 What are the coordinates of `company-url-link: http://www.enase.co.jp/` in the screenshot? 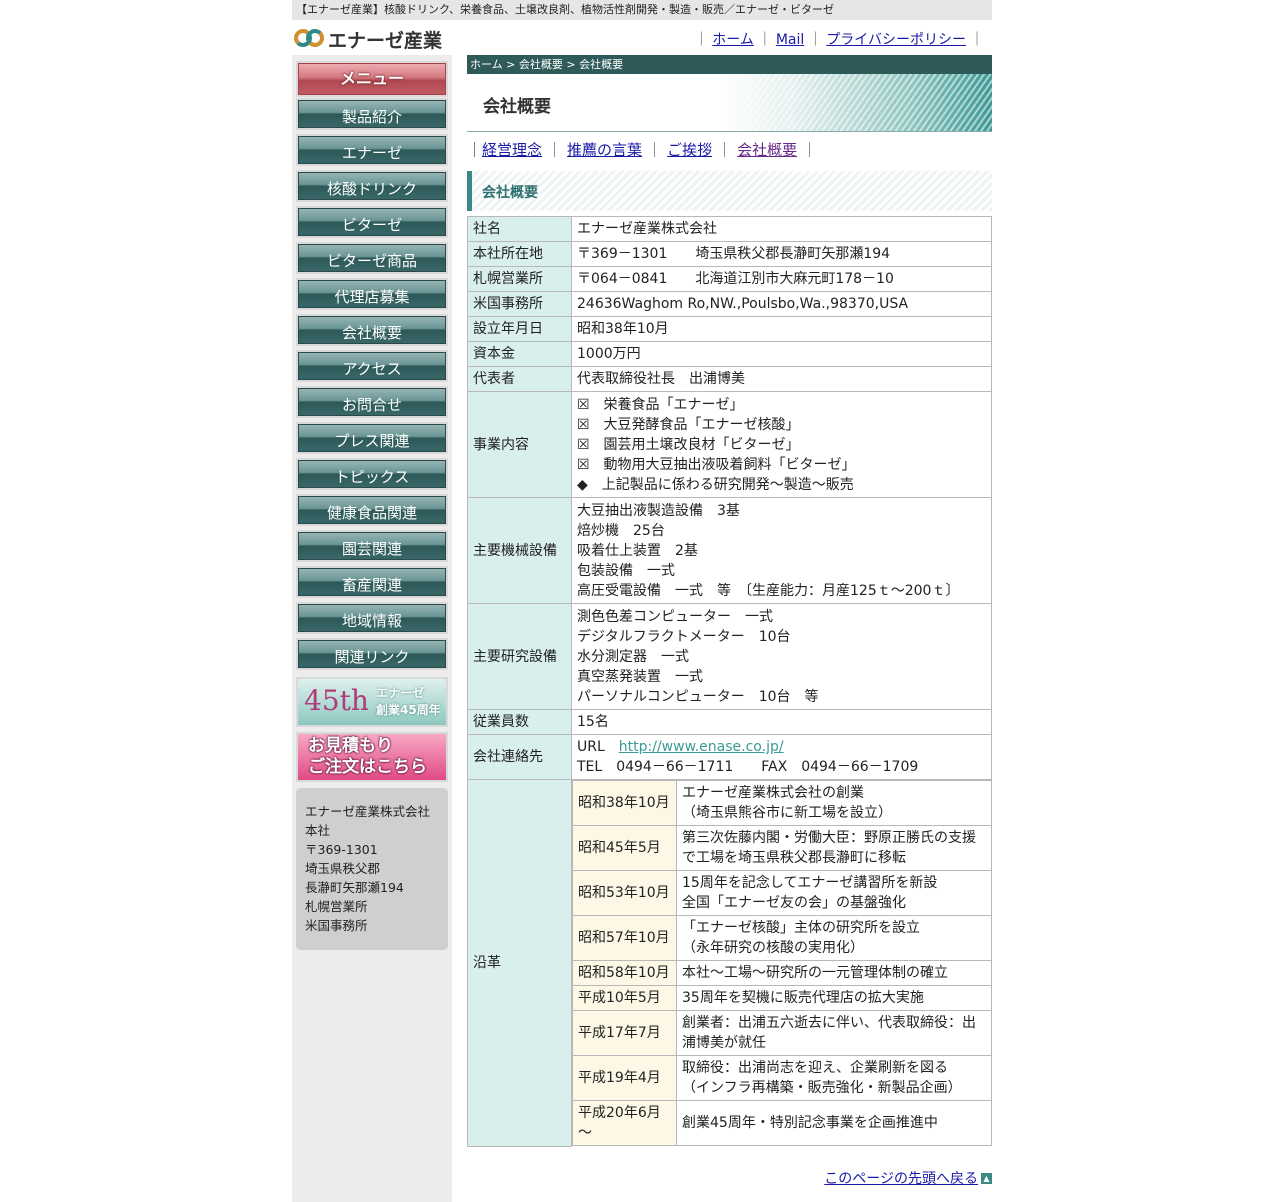 It's located at (701, 747).